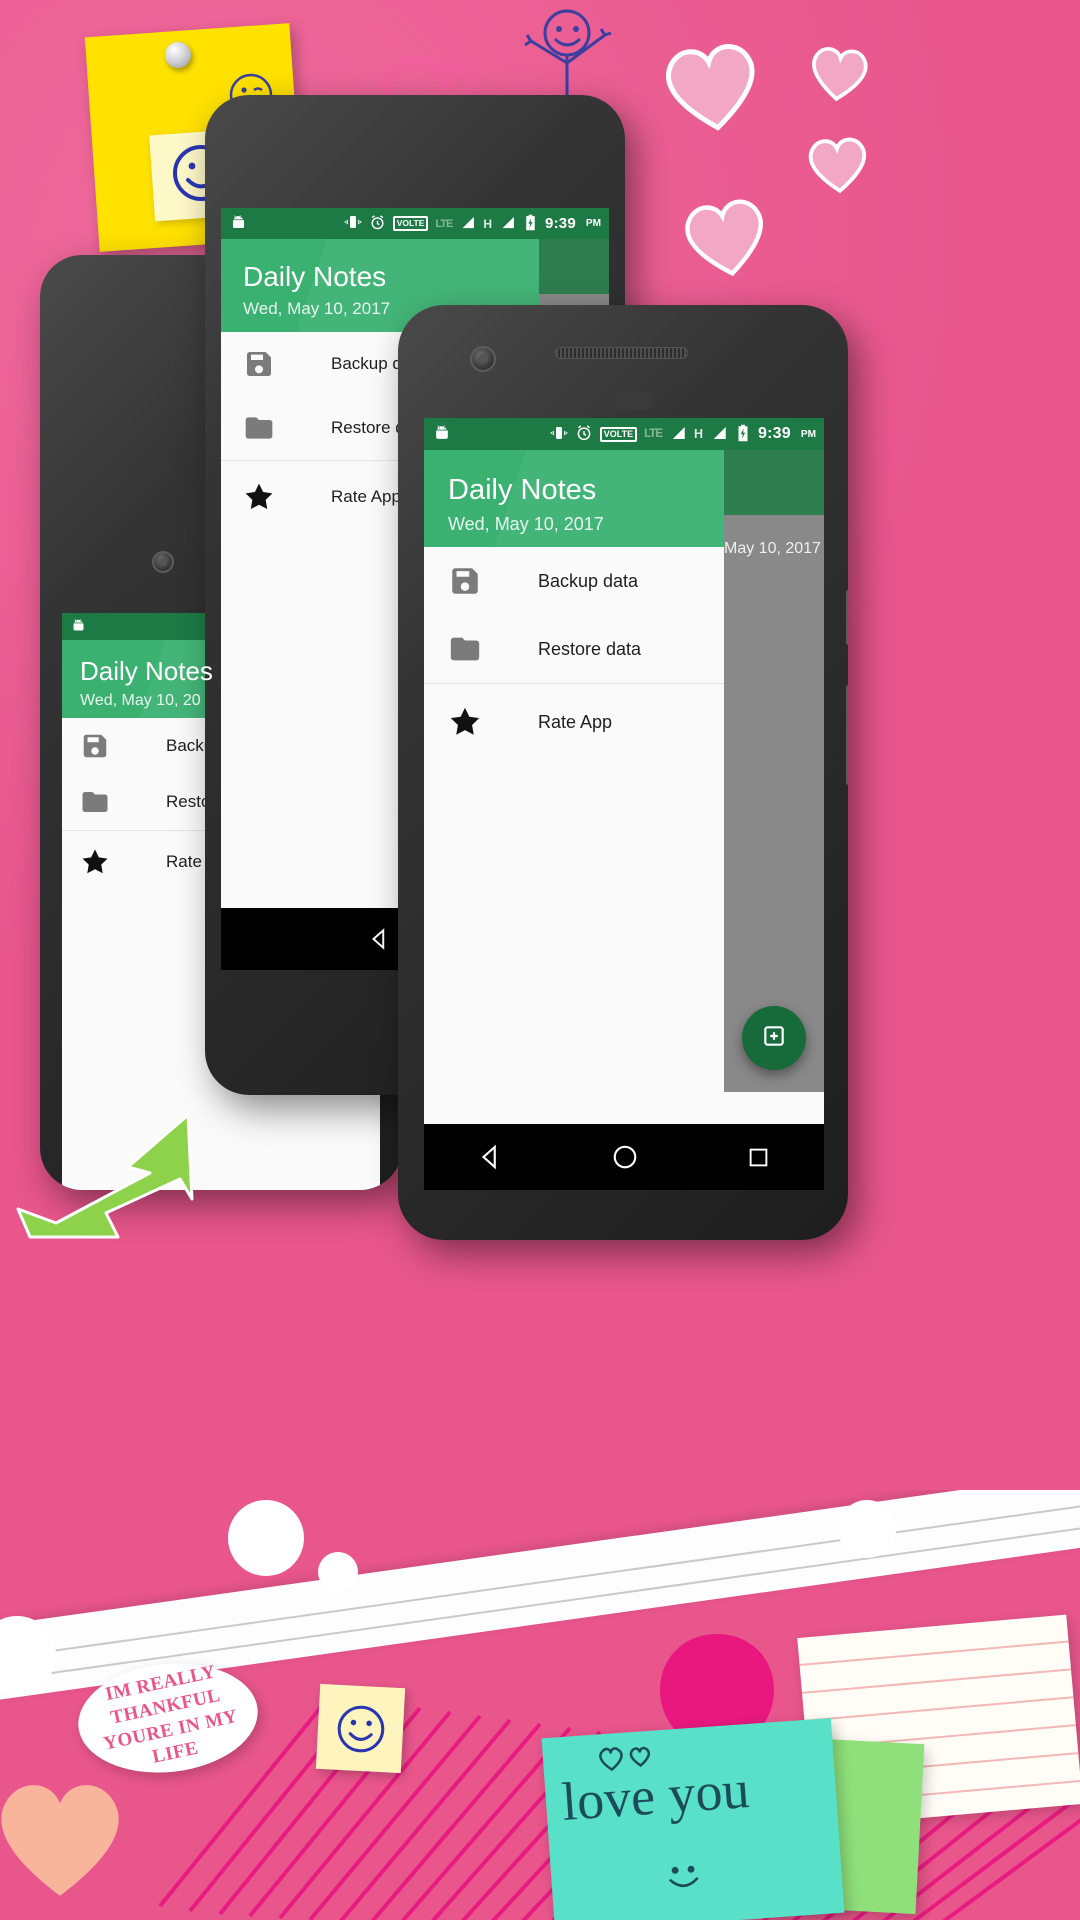  I want to click on status-bar-middle: VOLTE LTE H 9:39 PM, so click(415, 223).